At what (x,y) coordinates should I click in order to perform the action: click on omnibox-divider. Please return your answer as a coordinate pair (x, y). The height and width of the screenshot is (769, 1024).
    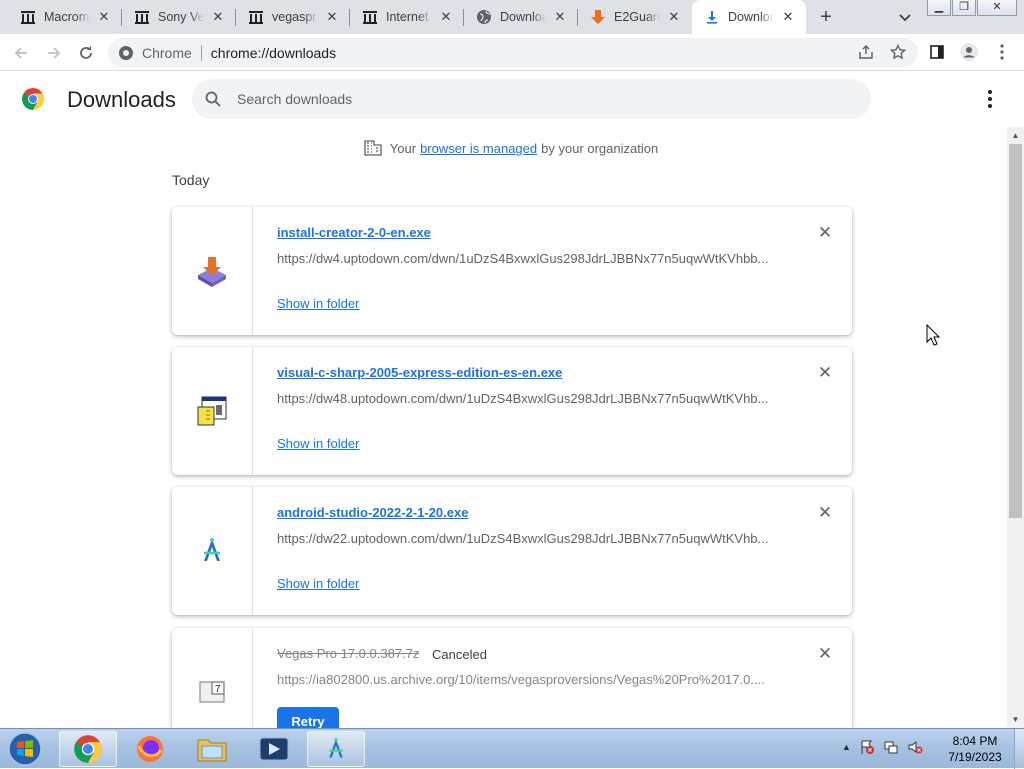
    Looking at the image, I should click on (201, 52).